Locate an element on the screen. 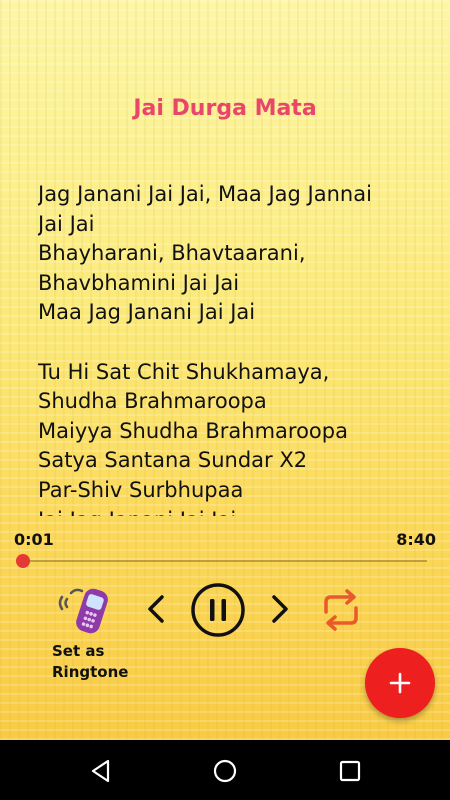 The height and width of the screenshot is (800, 450). plus-icon is located at coordinates (400, 683).